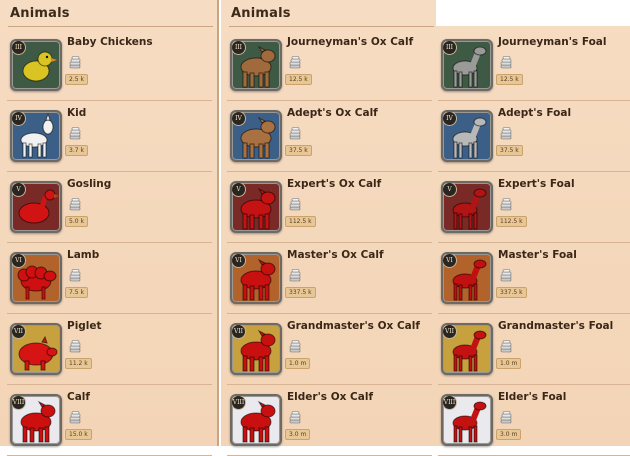 This screenshot has height=456, width=630. I want to click on shop-item: VI Master's Ox Calf 337.5 k, so click(329, 279).